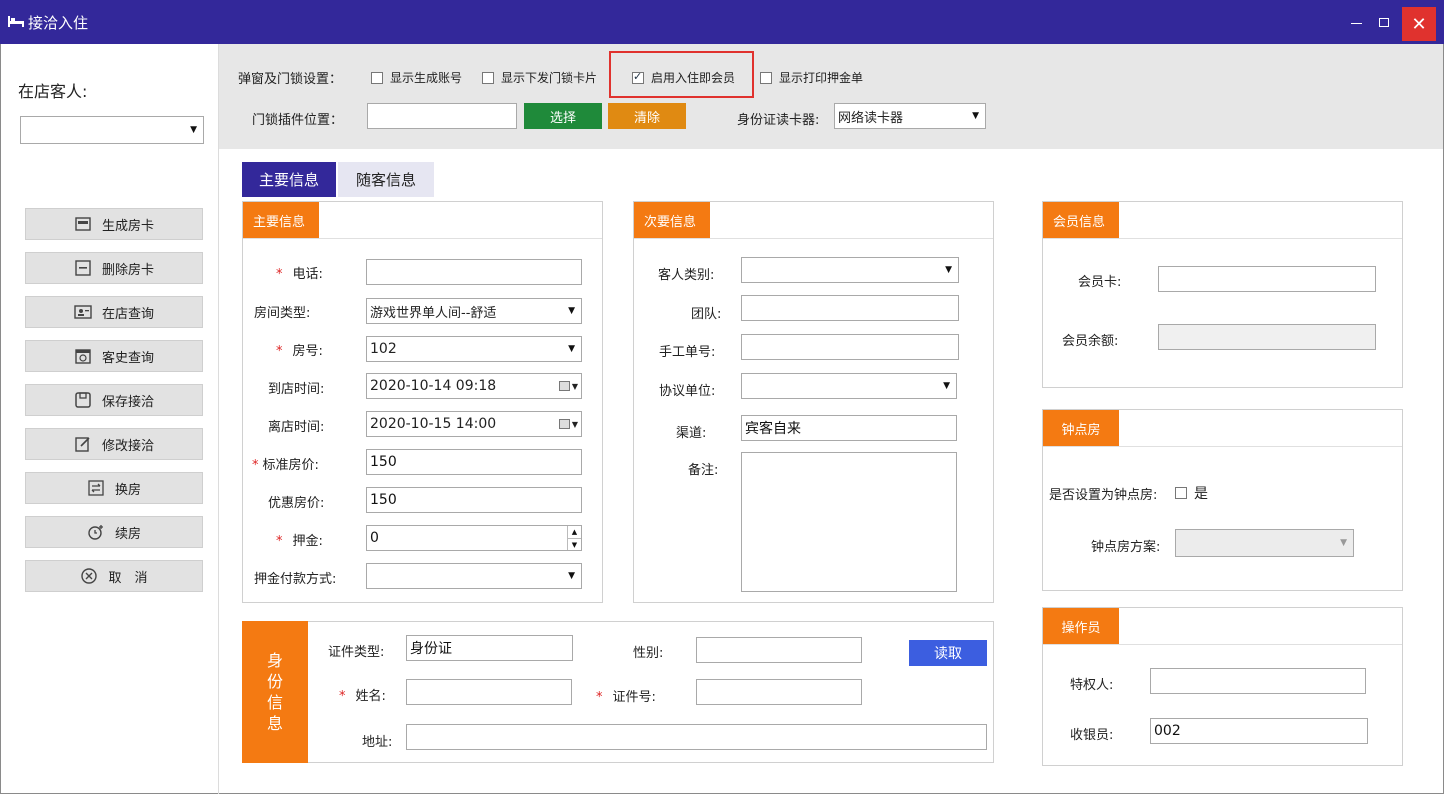 This screenshot has width=1444, height=794. I want to click on save-icon, so click(83, 400).